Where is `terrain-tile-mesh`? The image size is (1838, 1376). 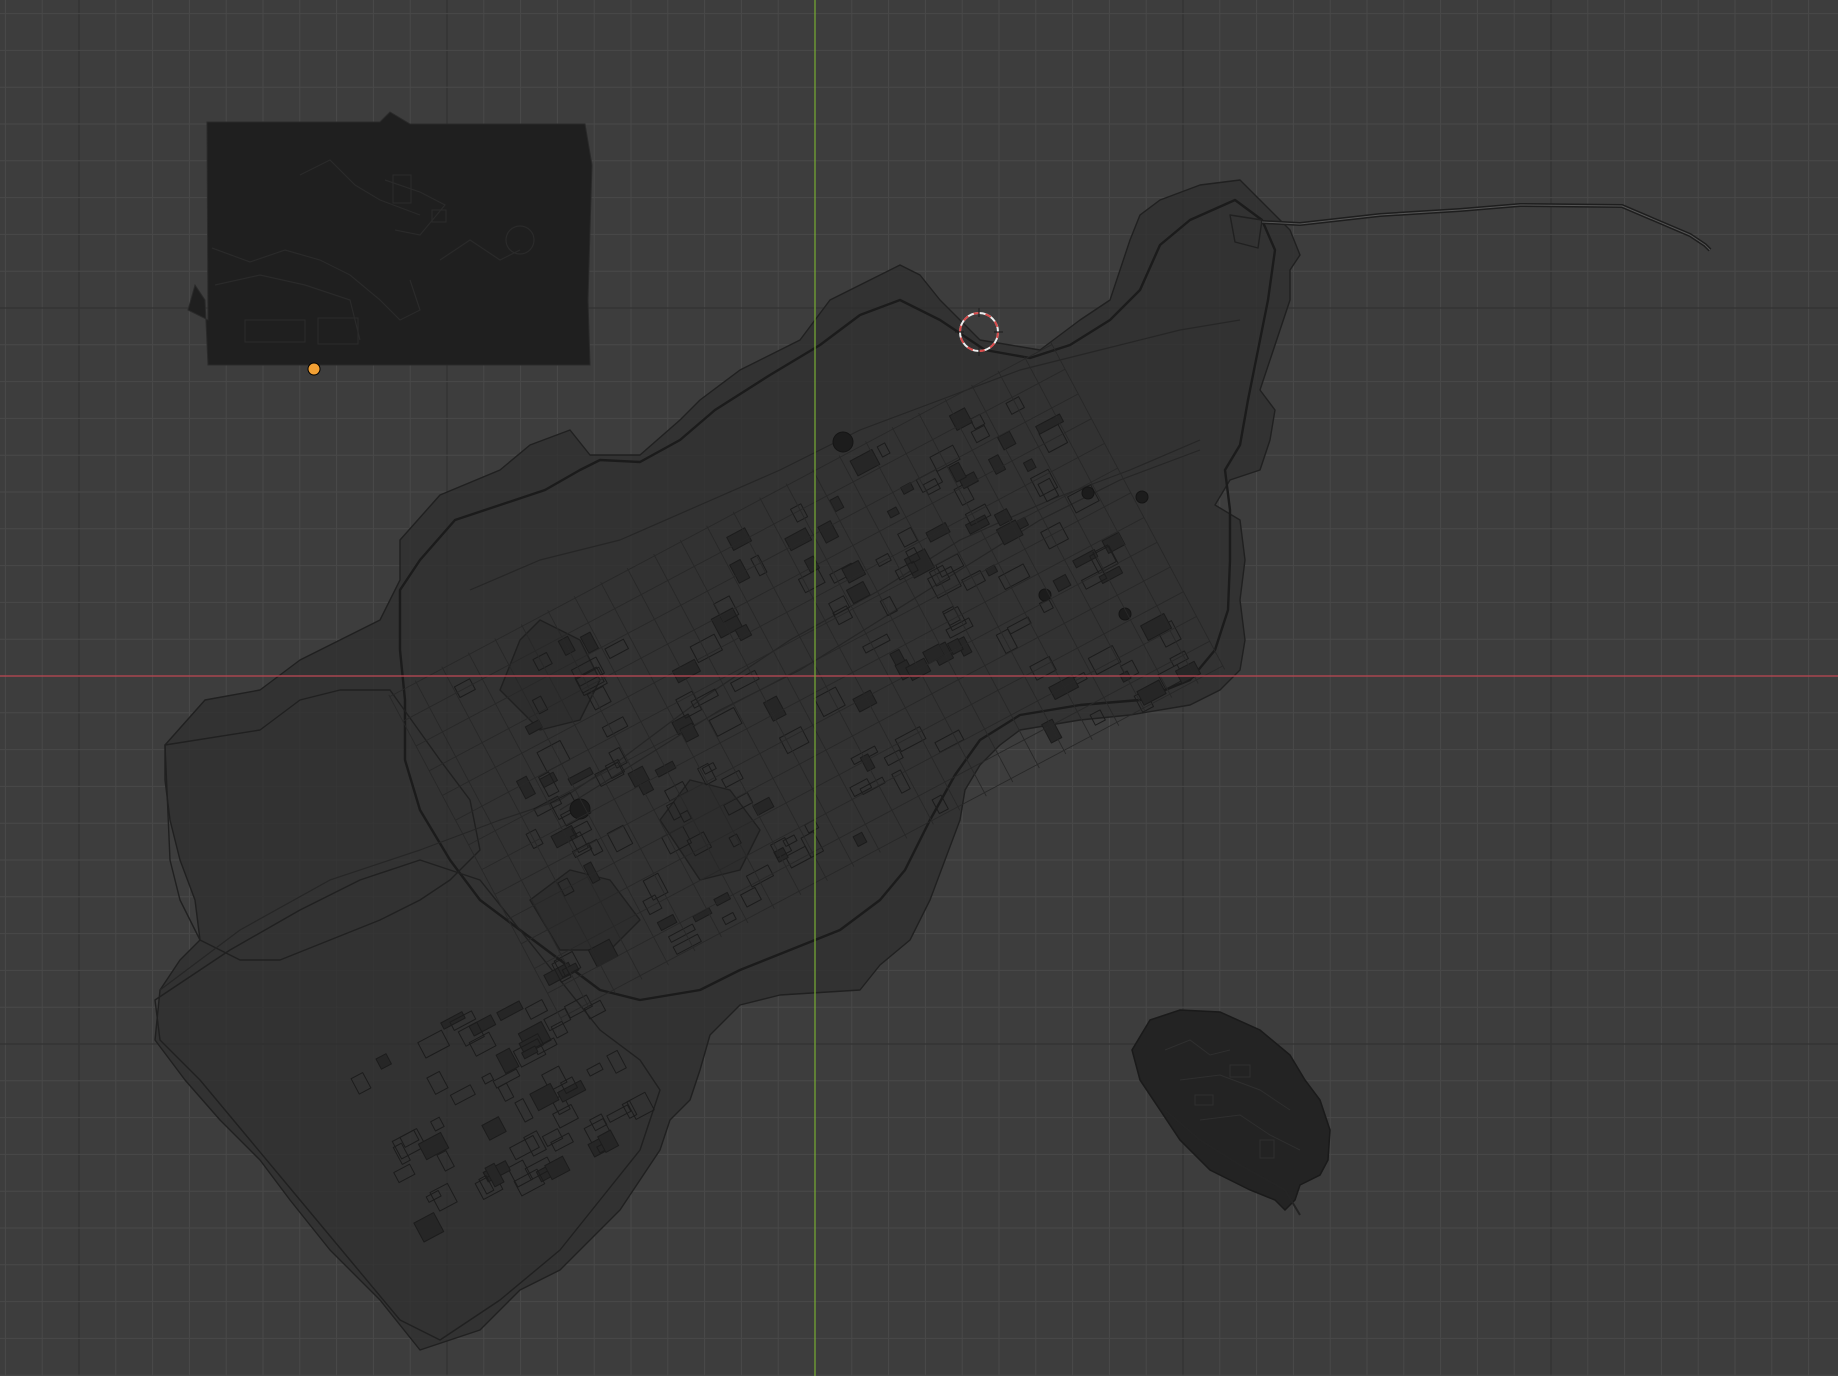
terrain-tile-mesh is located at coordinates (390, 238).